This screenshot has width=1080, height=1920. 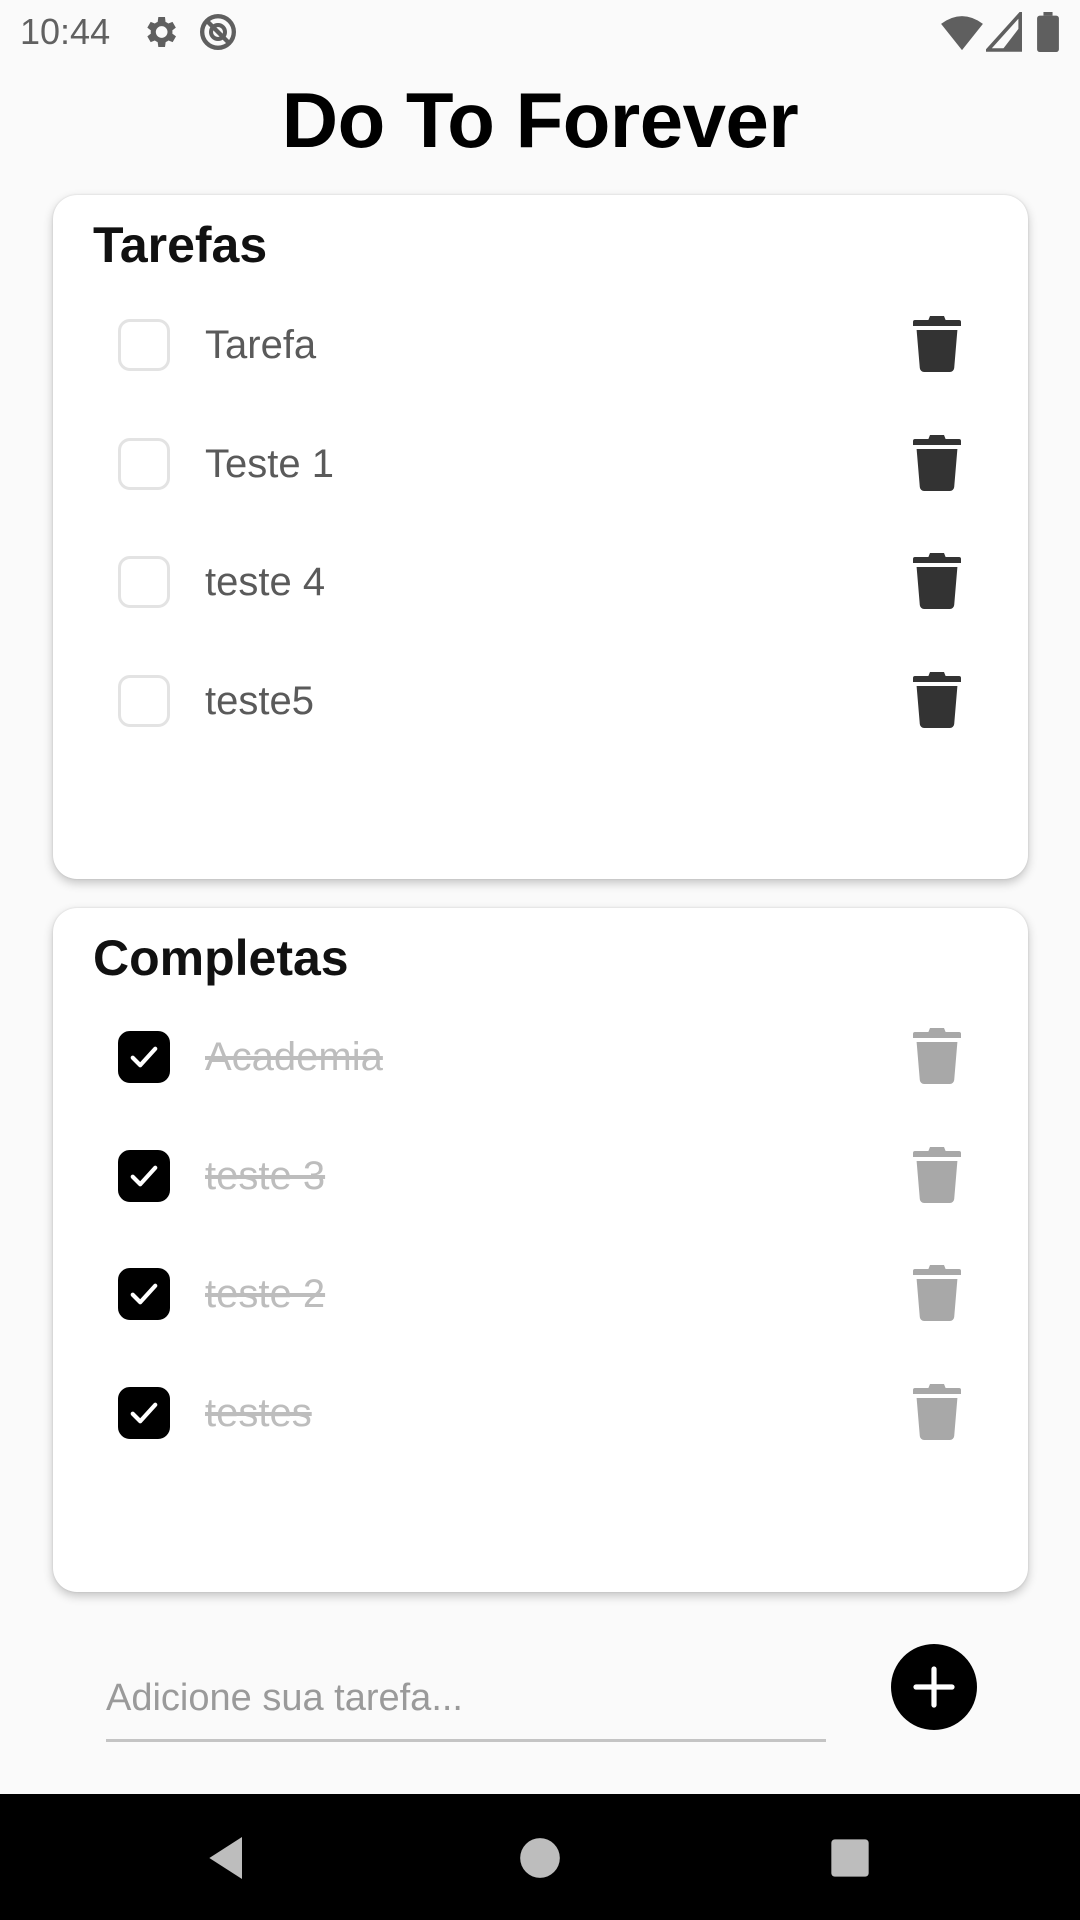 What do you see at coordinates (540, 120) in the screenshot?
I see `app-title: Do To Forever` at bounding box center [540, 120].